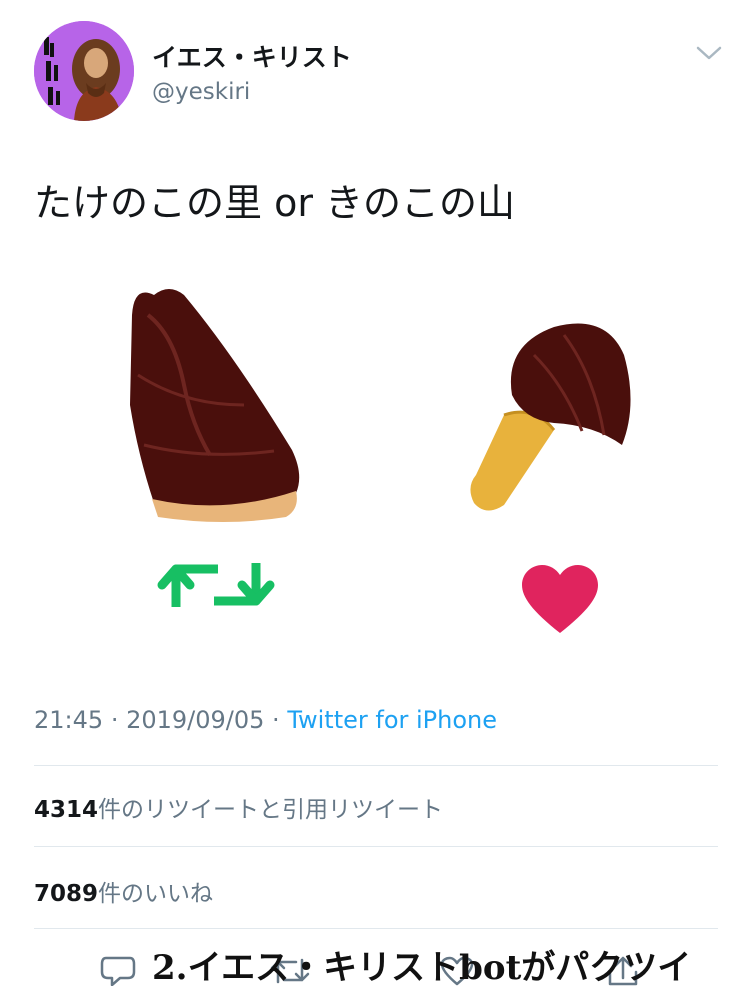 The height and width of the screenshot is (994, 749). I want to click on retweet-icon, so click(216, 585).